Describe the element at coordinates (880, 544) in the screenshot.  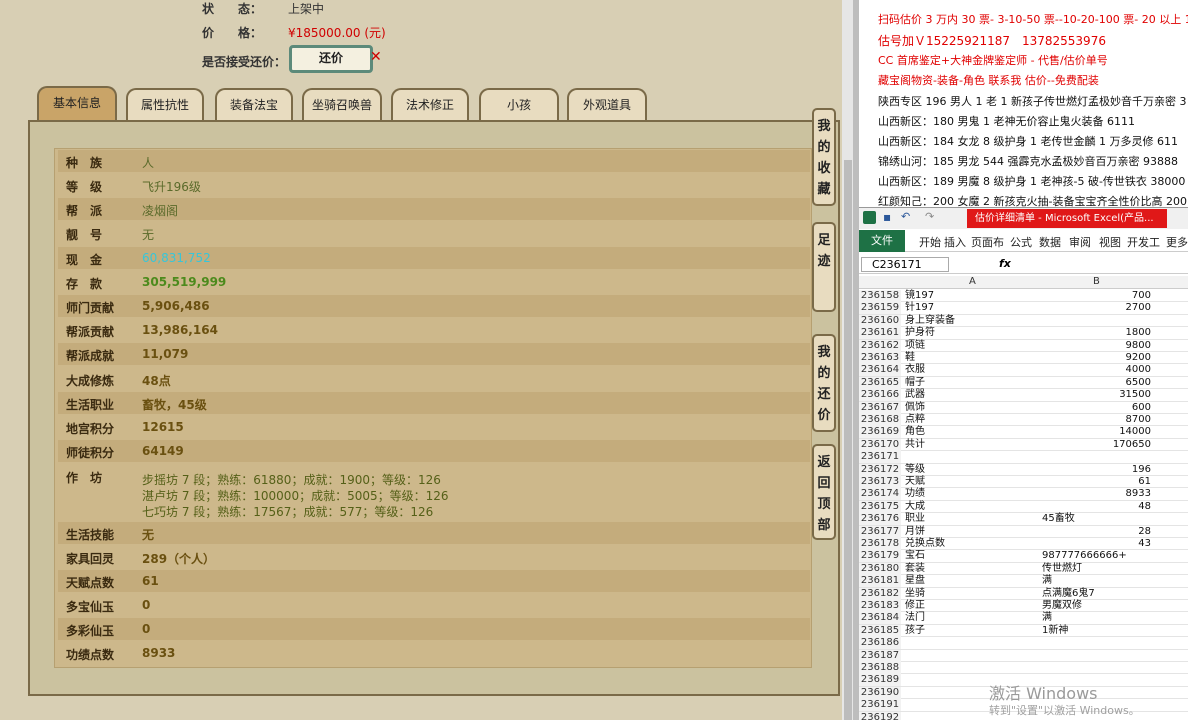
I see `row-number: 236178` at that location.